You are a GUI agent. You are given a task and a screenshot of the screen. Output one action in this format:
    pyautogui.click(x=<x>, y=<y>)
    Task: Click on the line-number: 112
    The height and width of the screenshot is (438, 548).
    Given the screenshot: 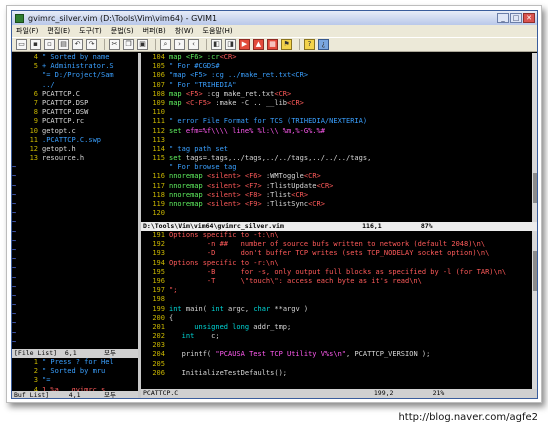 What is the action you would take?
    pyautogui.click(x=158, y=130)
    